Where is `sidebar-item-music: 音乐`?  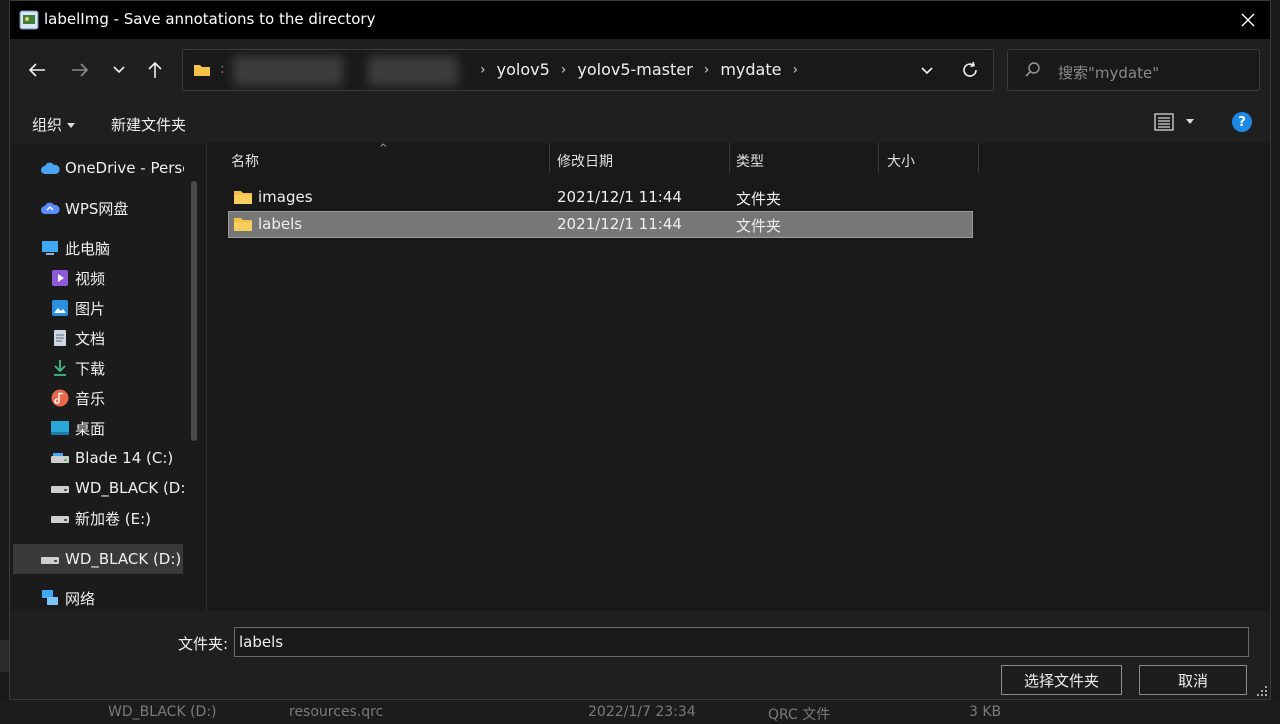
sidebar-item-music: 音乐 is located at coordinates (120, 398).